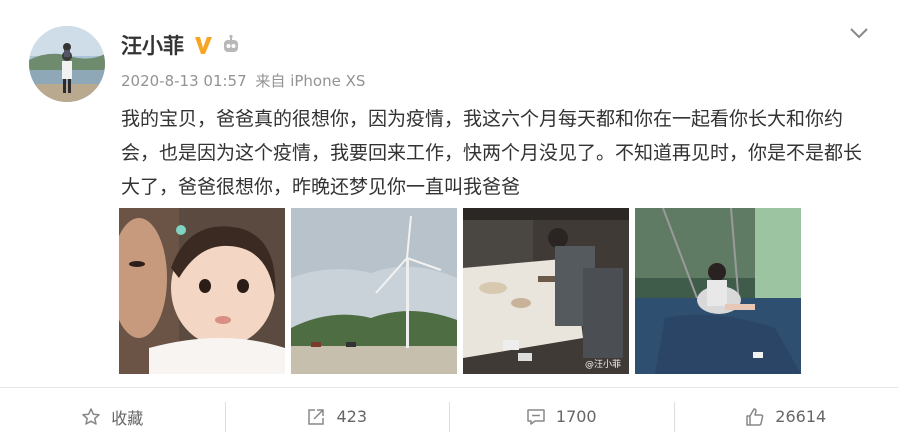 The width and height of the screenshot is (898, 445). Describe the element at coordinates (203, 45) in the screenshot. I see `verified-v-icon` at that location.